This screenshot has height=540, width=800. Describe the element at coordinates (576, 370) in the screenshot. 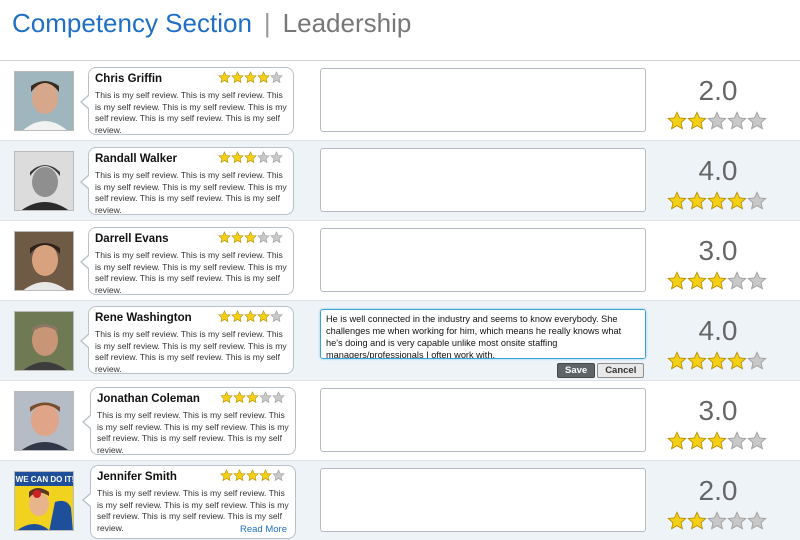

I see `save-button: Save` at that location.